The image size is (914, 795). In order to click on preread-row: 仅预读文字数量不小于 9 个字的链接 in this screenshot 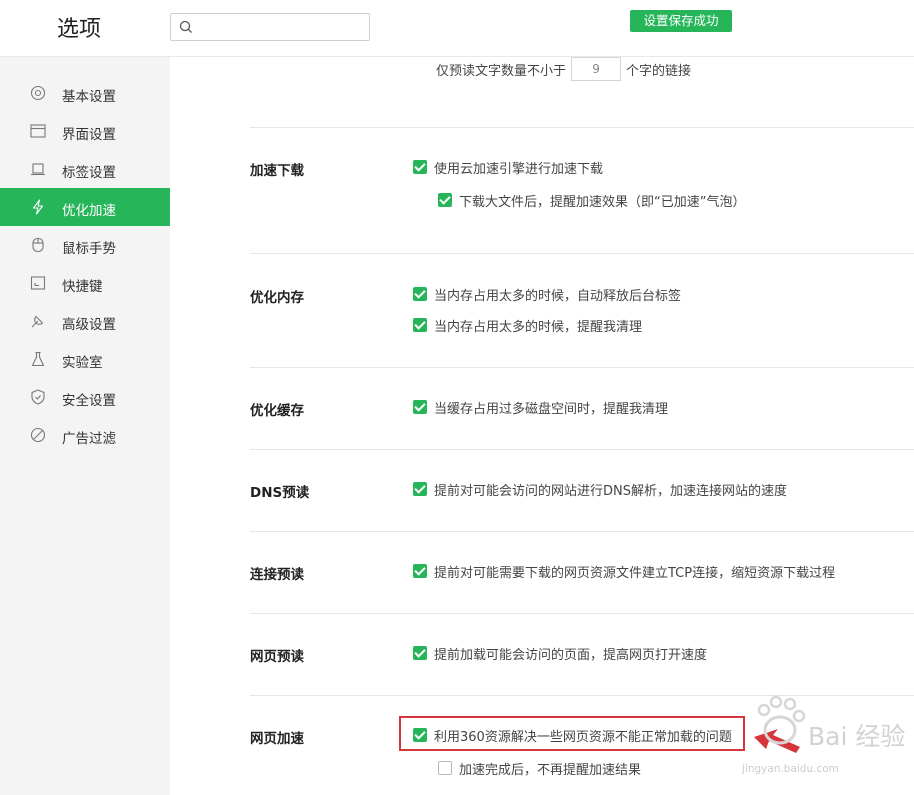, I will do `click(563, 69)`.